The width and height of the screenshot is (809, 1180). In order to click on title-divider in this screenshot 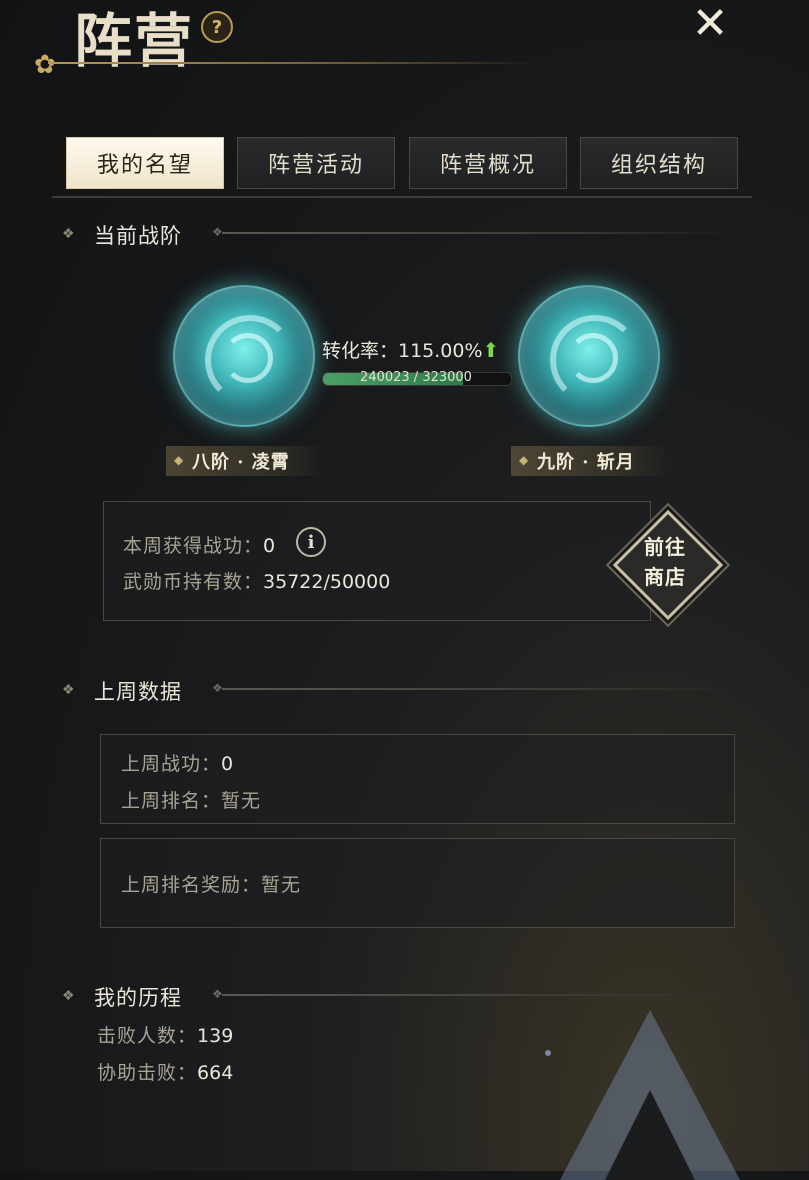, I will do `click(293, 63)`.